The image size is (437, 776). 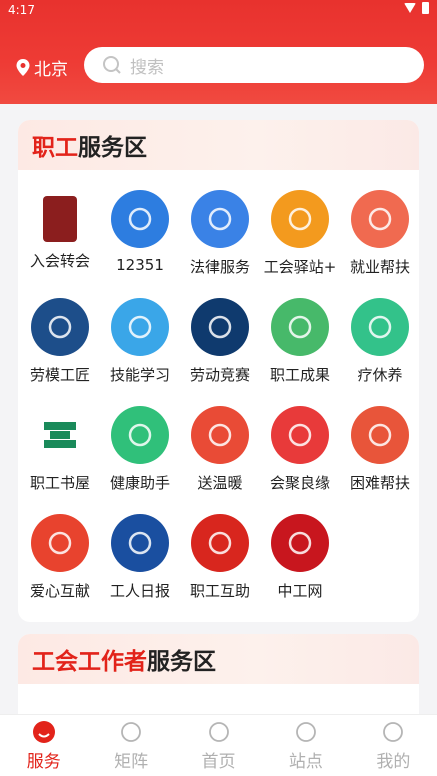 What do you see at coordinates (21, 10) in the screenshot?
I see `status-time: 4:17` at bounding box center [21, 10].